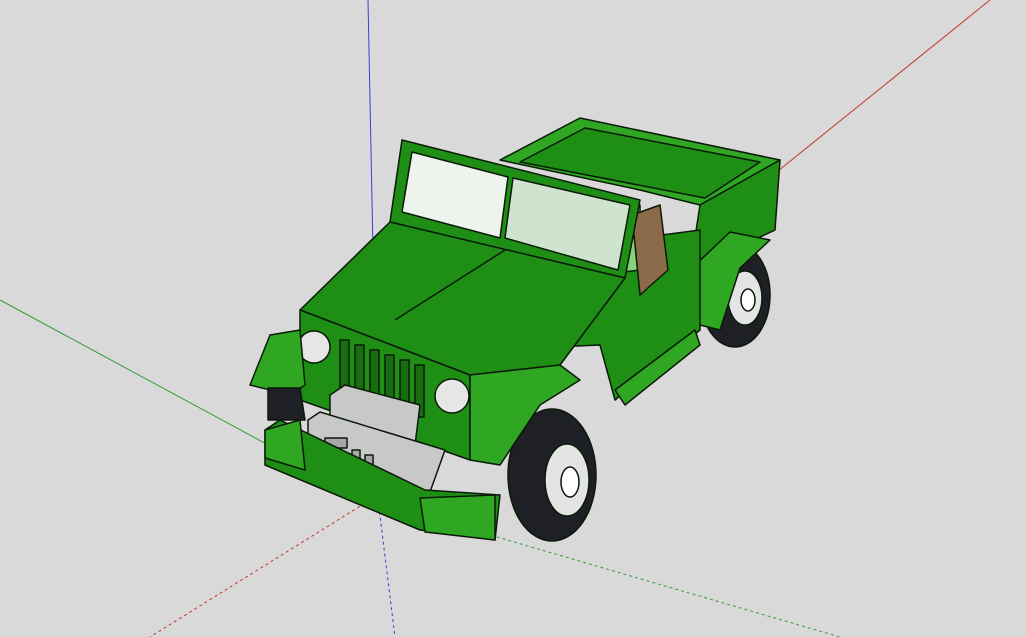 The height and width of the screenshot is (637, 1026). Describe the element at coordinates (748, 300) in the screenshot. I see `rear-hub` at that location.